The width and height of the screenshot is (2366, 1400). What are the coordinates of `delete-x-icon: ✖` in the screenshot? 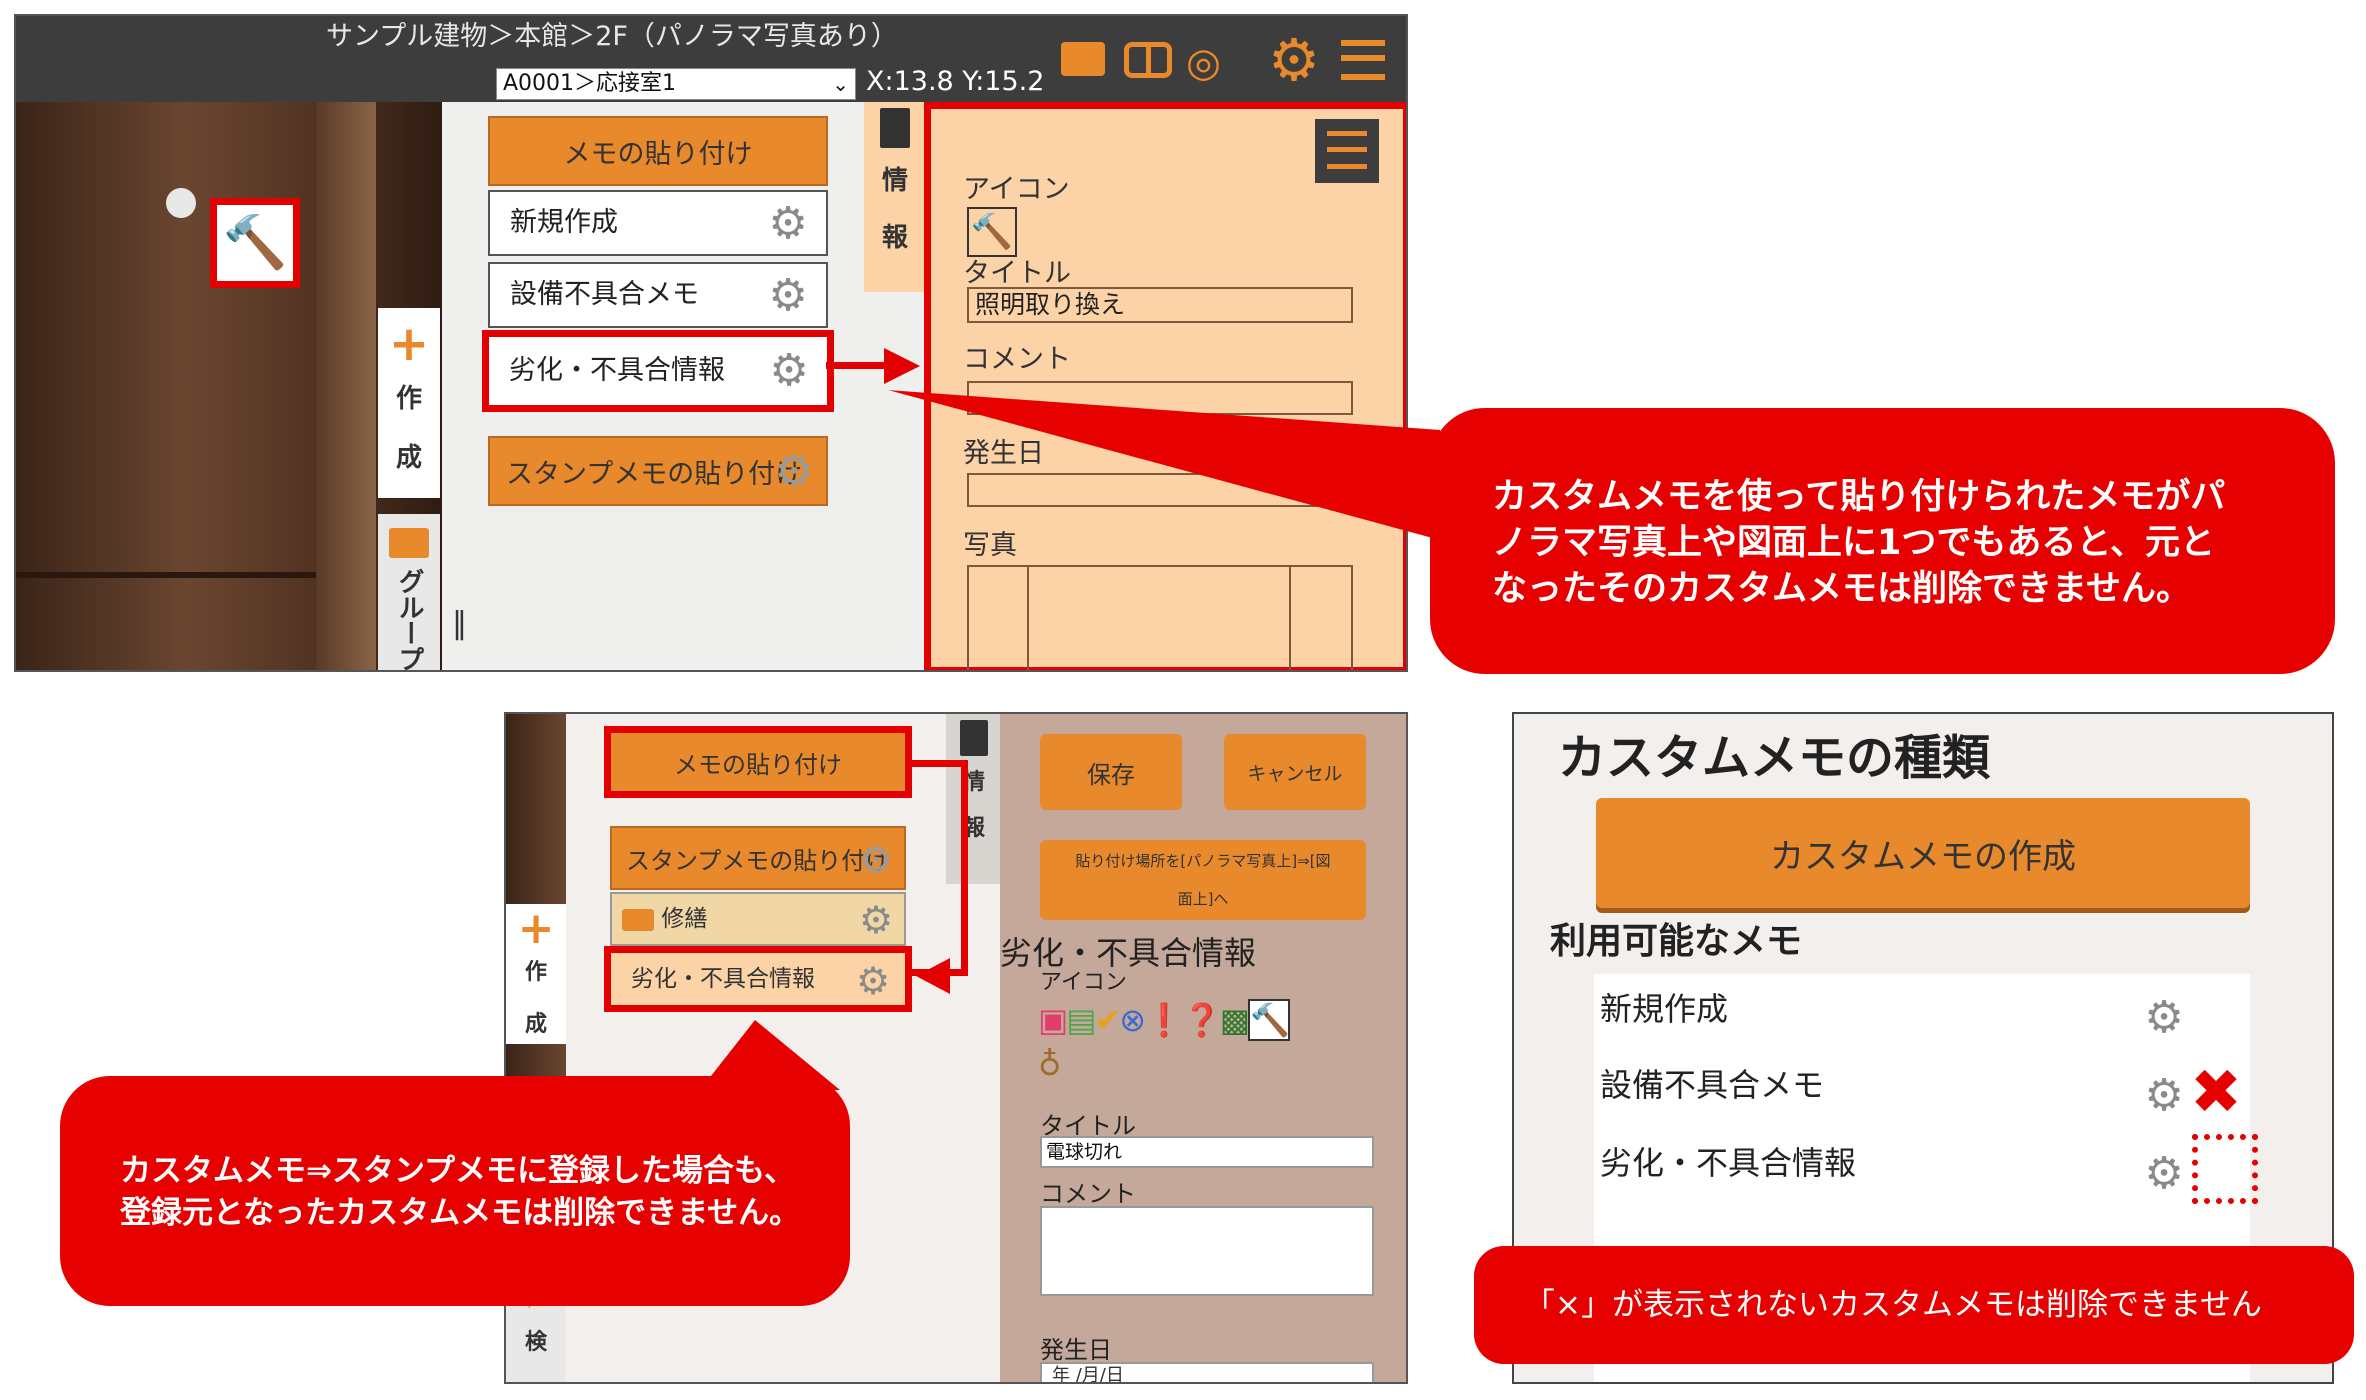 It's located at (2216, 1092).